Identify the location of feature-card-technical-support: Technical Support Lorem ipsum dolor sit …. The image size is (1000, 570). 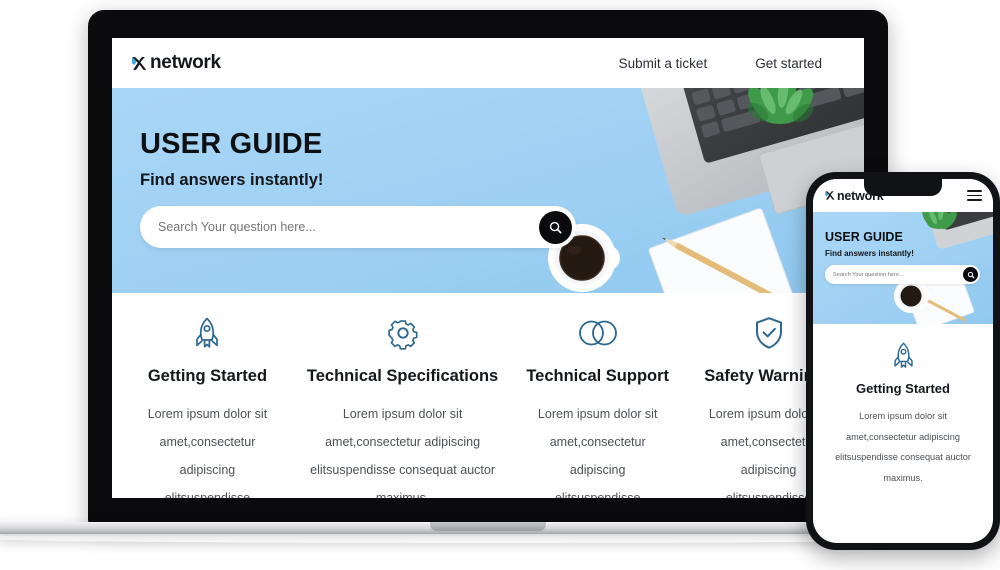
(597, 406).